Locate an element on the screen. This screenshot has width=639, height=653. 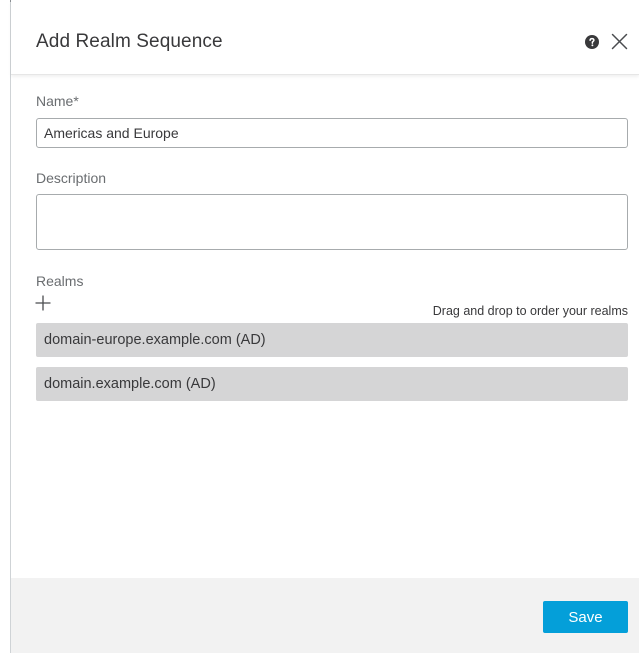
save-button: Save is located at coordinates (585, 617).